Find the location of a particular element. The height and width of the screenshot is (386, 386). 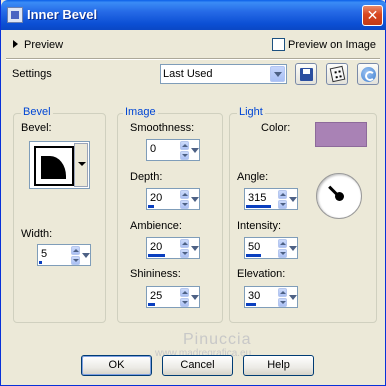

reset-icon is located at coordinates (368, 74).